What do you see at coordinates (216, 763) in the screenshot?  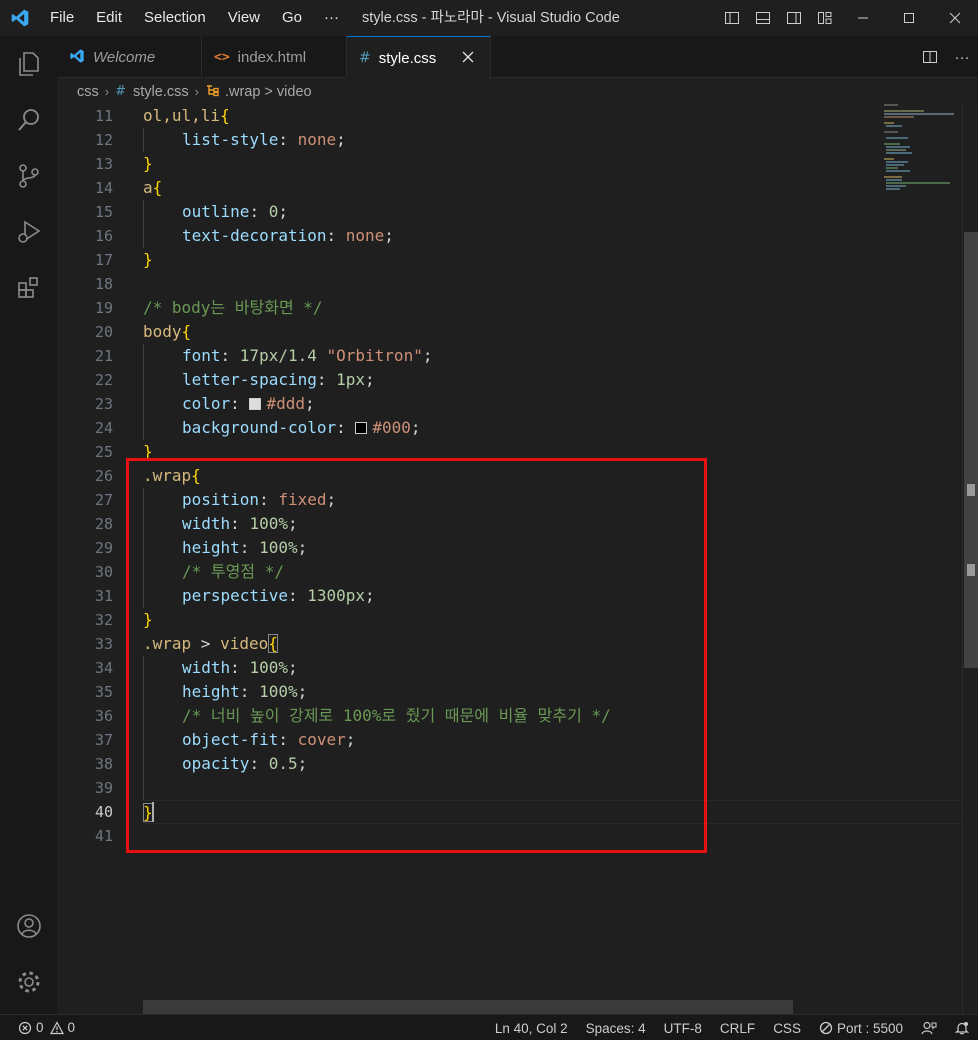 I see `property: opacity` at bounding box center [216, 763].